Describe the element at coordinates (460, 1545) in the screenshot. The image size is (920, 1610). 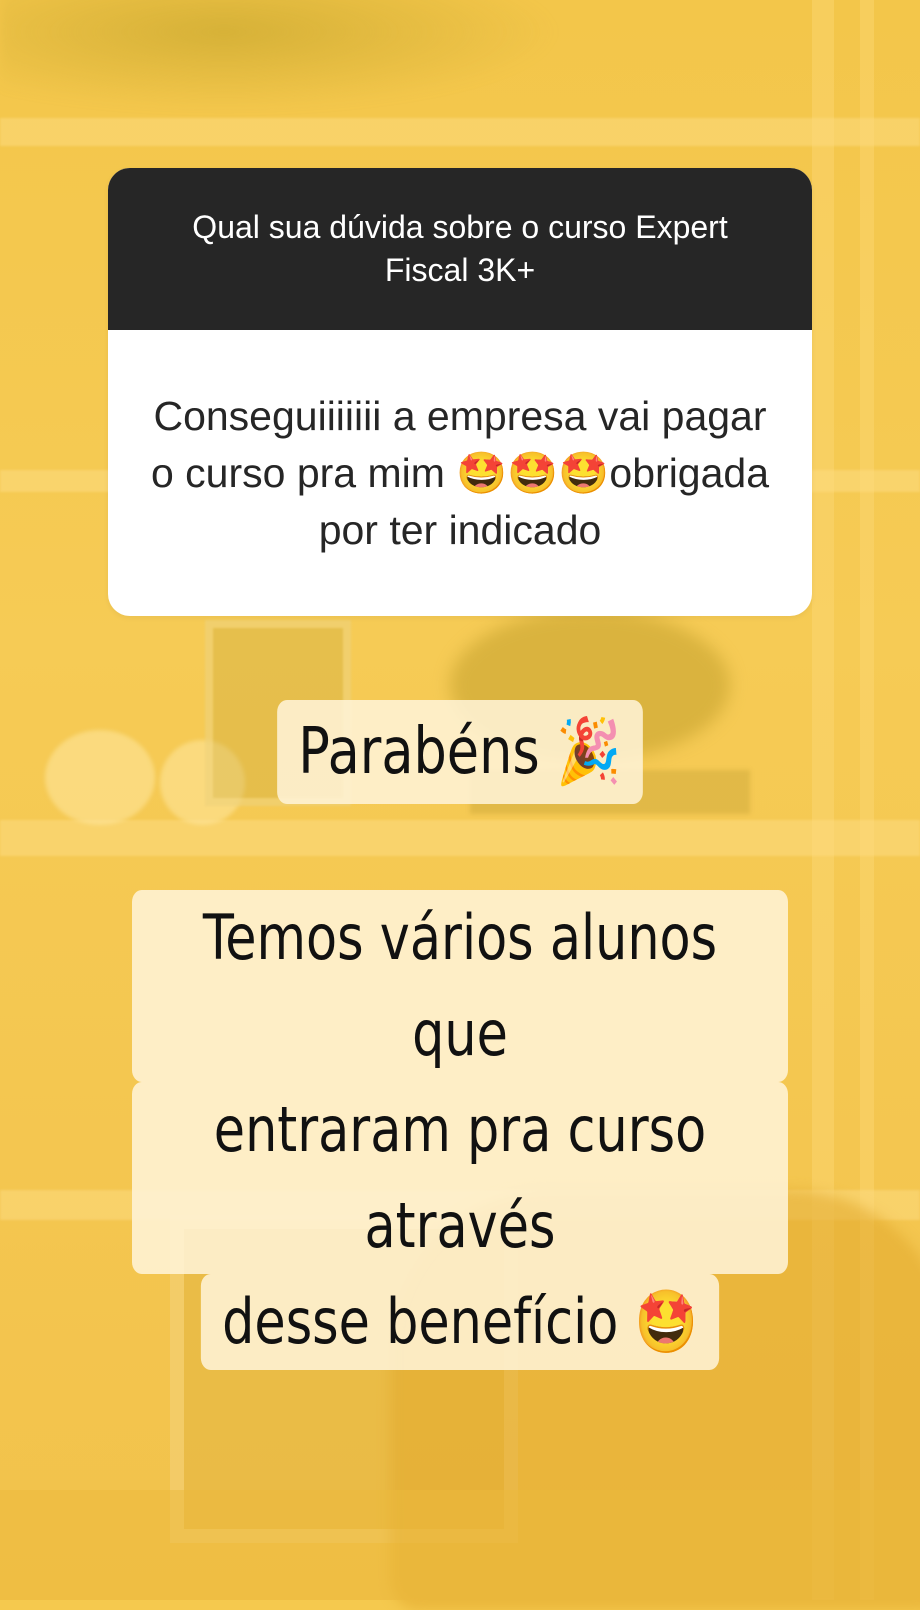
I see `background-floor` at that location.